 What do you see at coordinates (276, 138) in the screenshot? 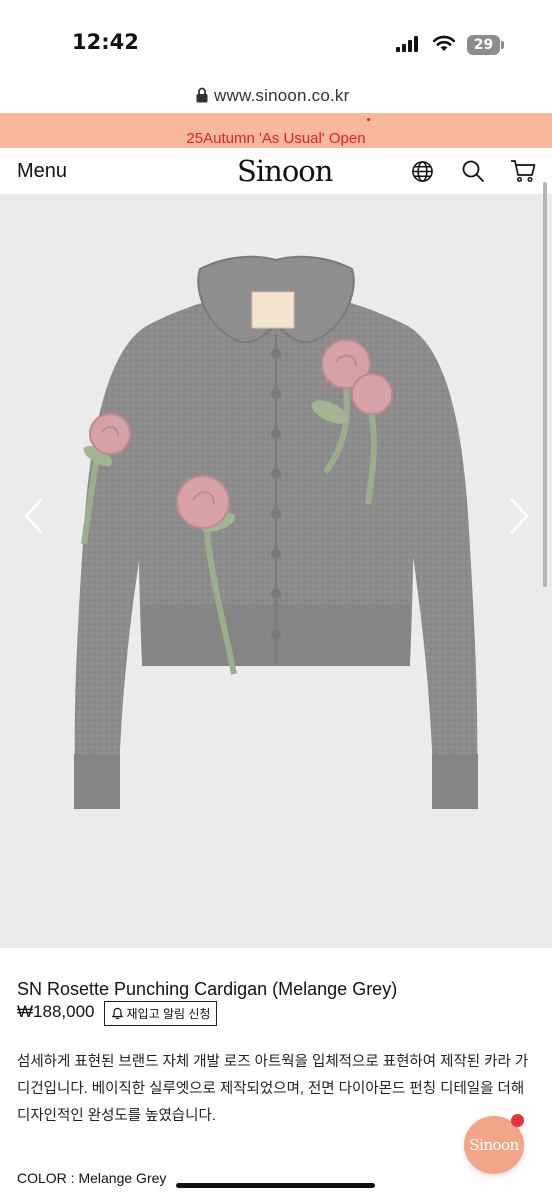
I see `promo-text: 25Autumn 'As Usual' Open` at bounding box center [276, 138].